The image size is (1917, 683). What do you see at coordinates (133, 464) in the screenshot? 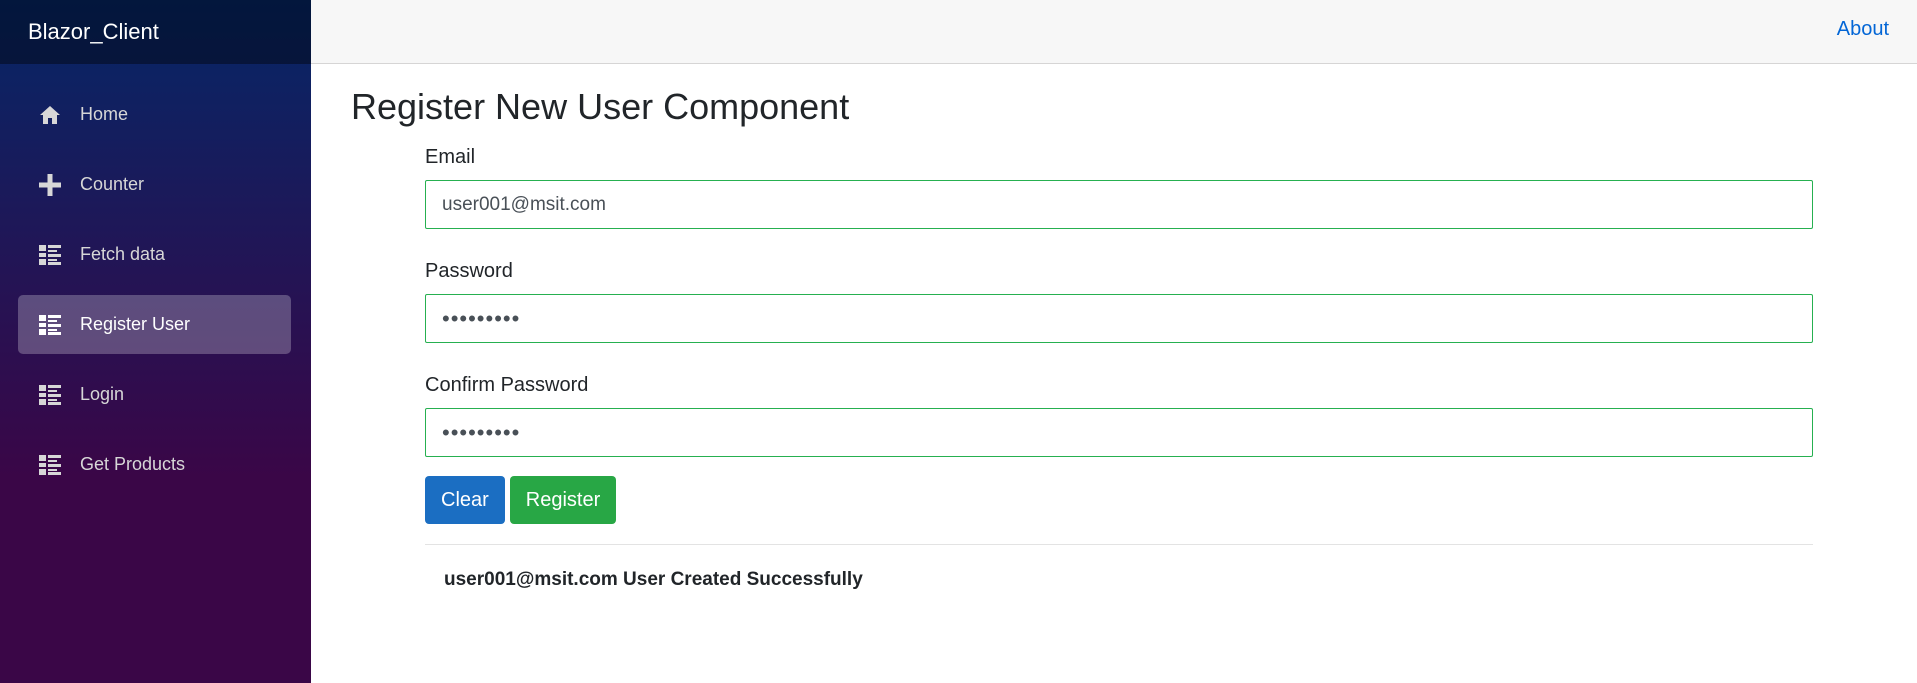
I see `sidebar-item-label: Get Products` at bounding box center [133, 464].